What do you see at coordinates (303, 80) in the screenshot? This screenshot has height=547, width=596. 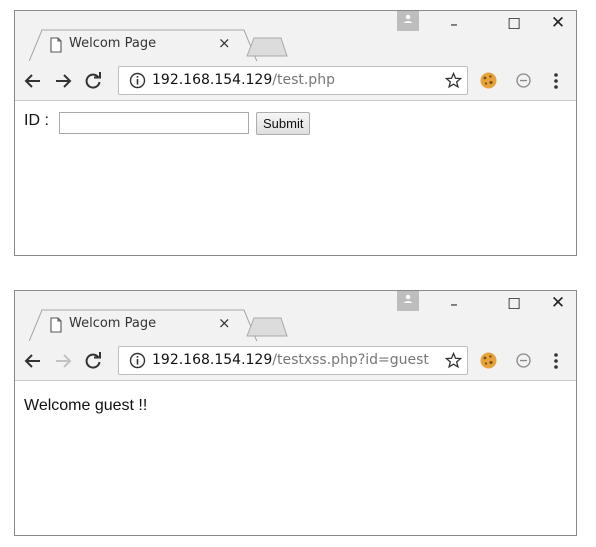 I see `url-path: /test.php` at bounding box center [303, 80].